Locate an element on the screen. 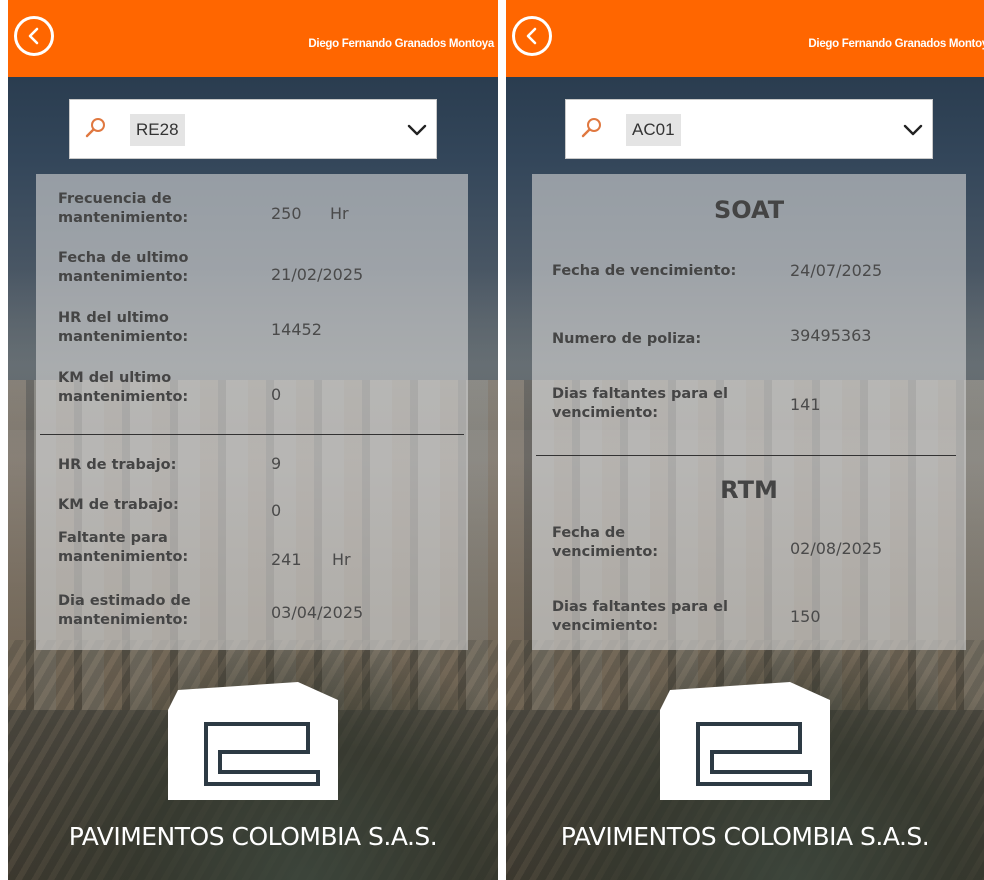  soat-dias-label: Dias faltantes para el vencimiento: is located at coordinates (640, 403).